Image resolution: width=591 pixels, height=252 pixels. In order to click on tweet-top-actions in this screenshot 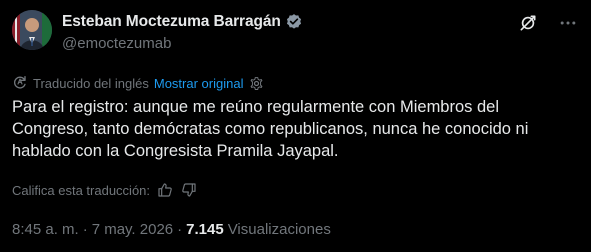, I will do `click(548, 23)`.